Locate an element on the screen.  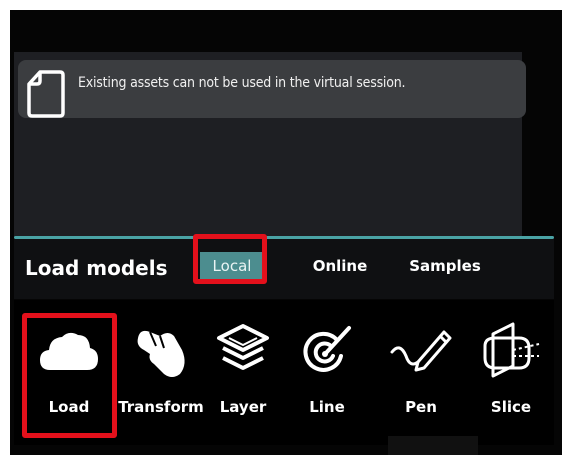
bottom-strip is located at coordinates (433, 445).